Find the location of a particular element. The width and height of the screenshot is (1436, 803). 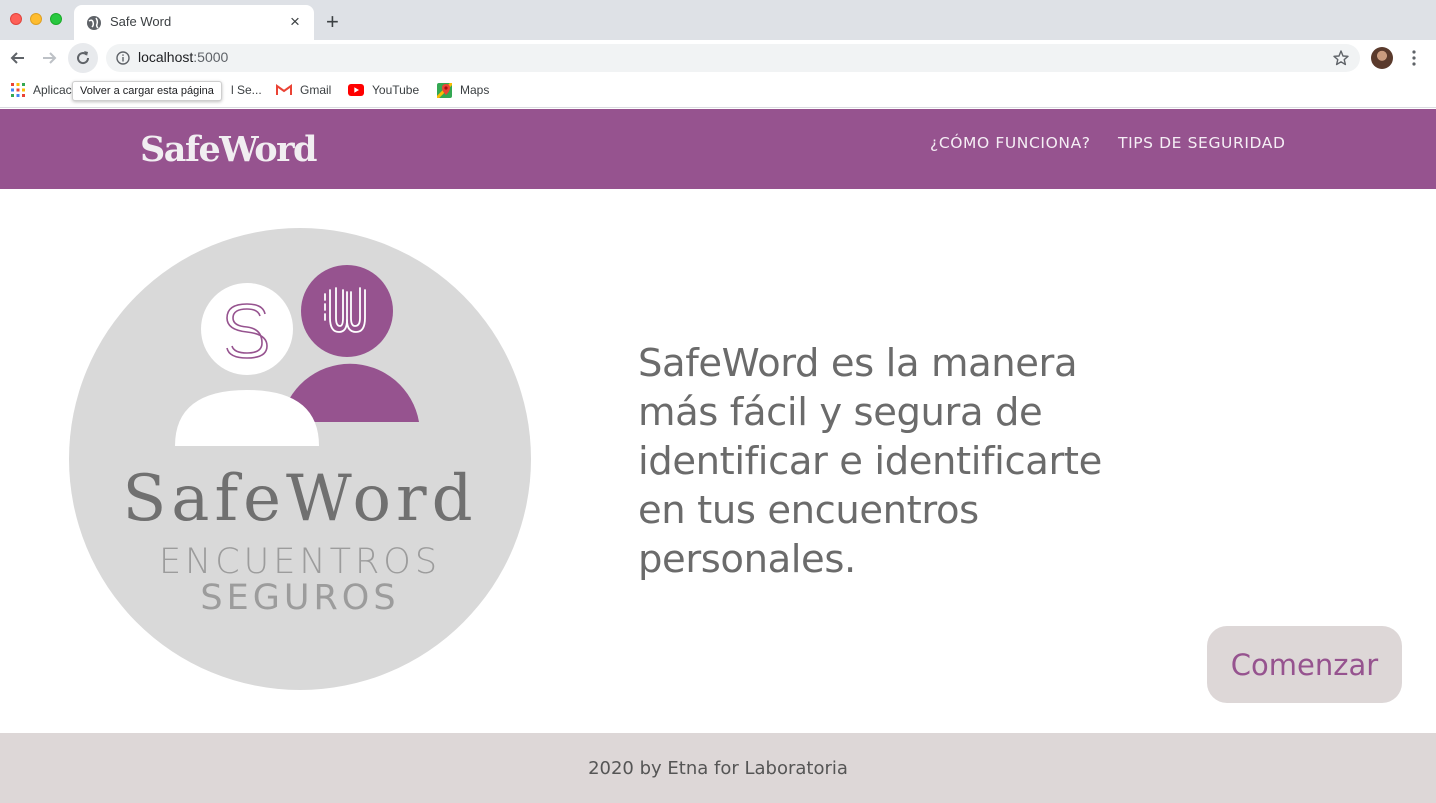

logo-subtitle-2: SEGUROS is located at coordinates (299, 598).